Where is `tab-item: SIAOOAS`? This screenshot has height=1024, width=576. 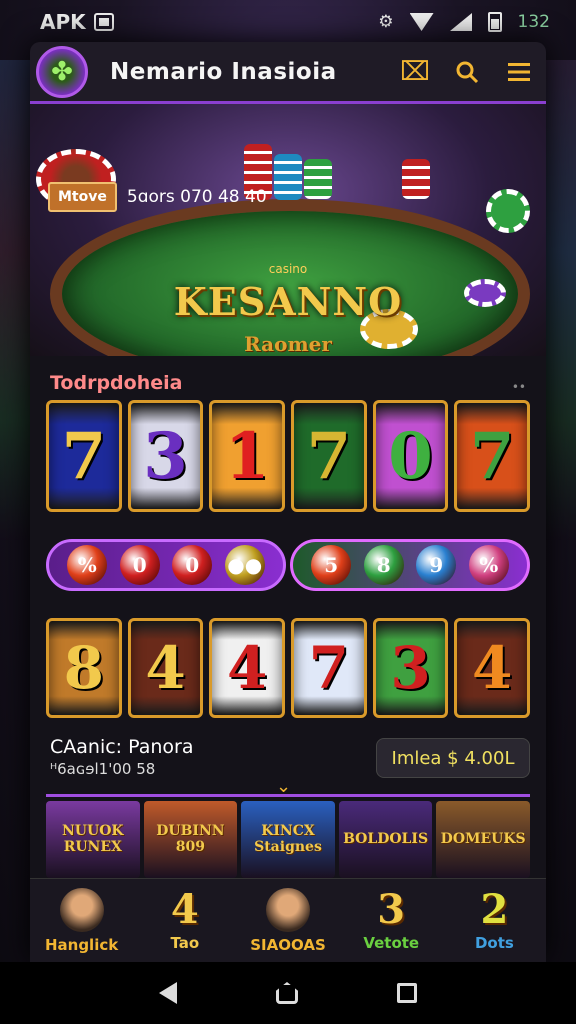 tab-item: SIAOOAS is located at coordinates (287, 920).